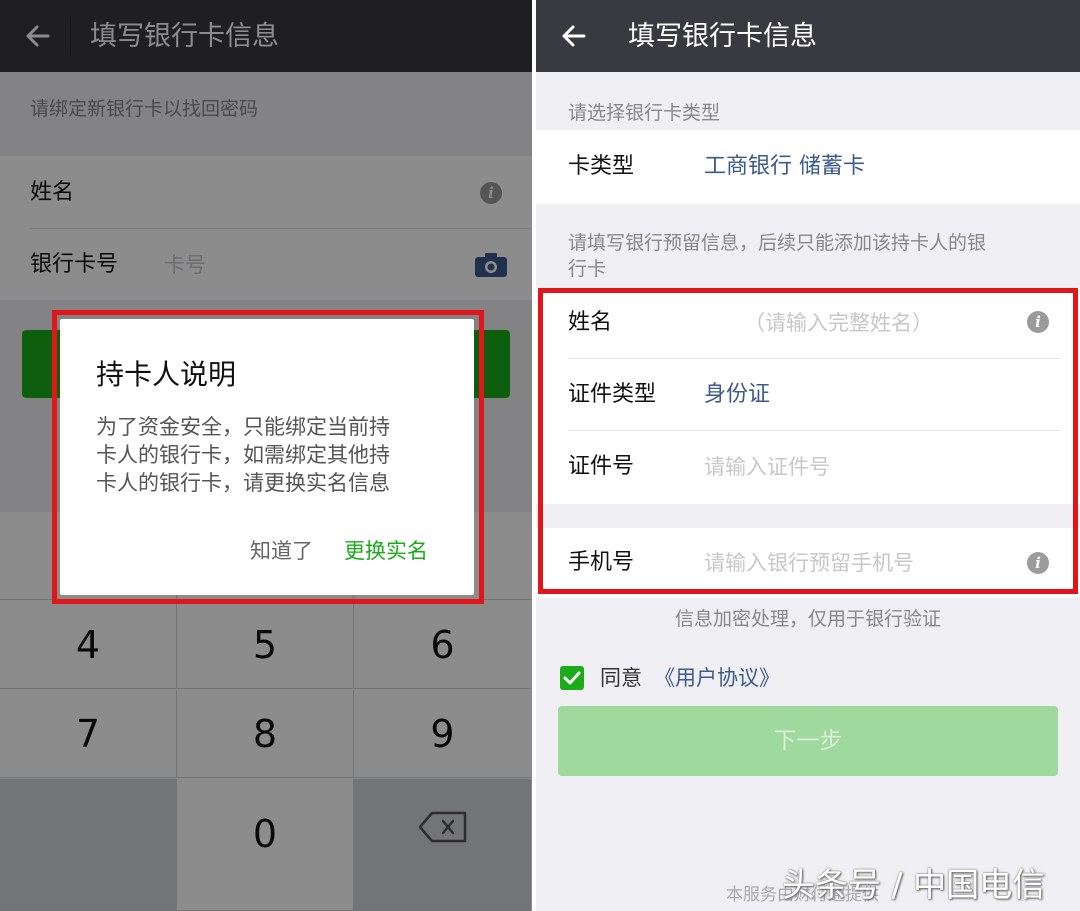 The image size is (1080, 911). I want to click on encrypt-note: 信息加密处理，仅用于银行验证, so click(807, 619).